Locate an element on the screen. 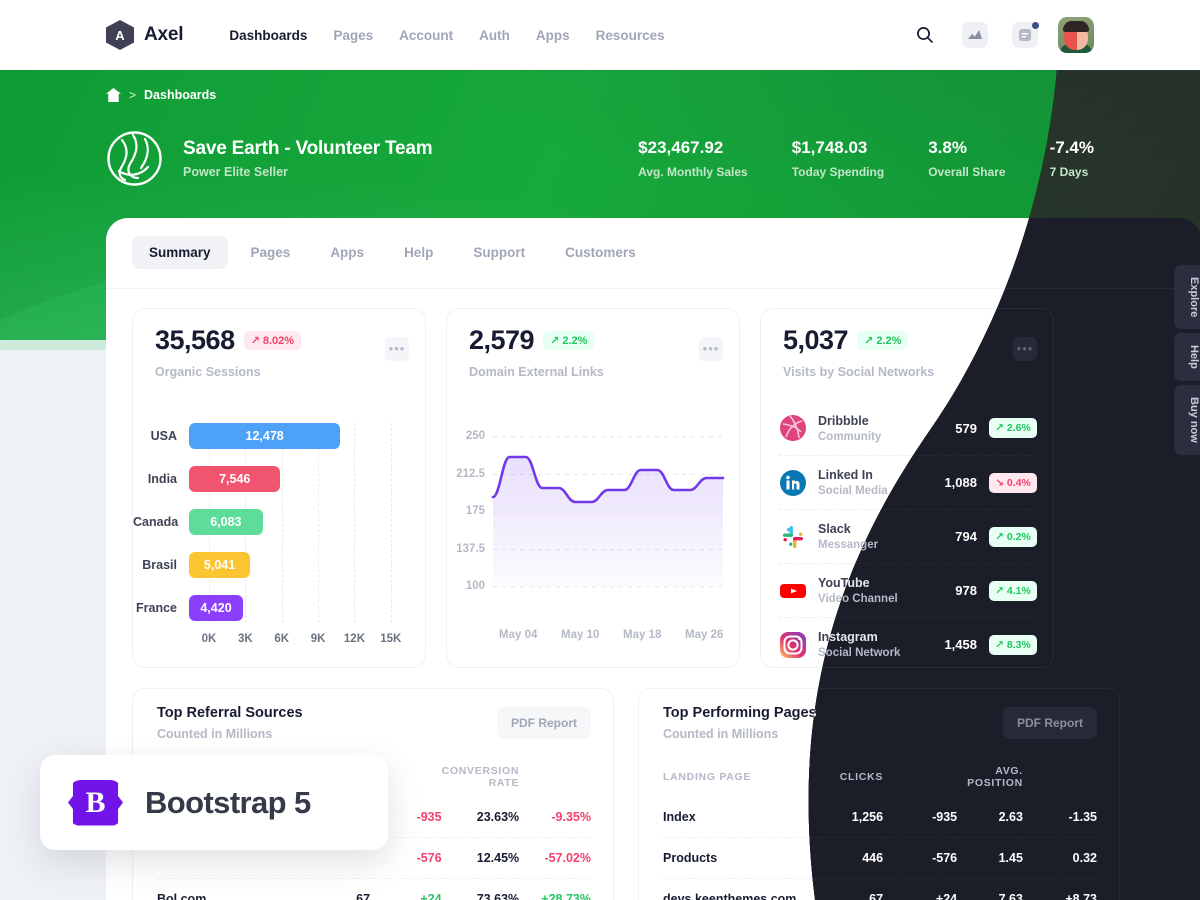 This screenshot has width=1200, height=900. tab-support: Support is located at coordinates (499, 252).